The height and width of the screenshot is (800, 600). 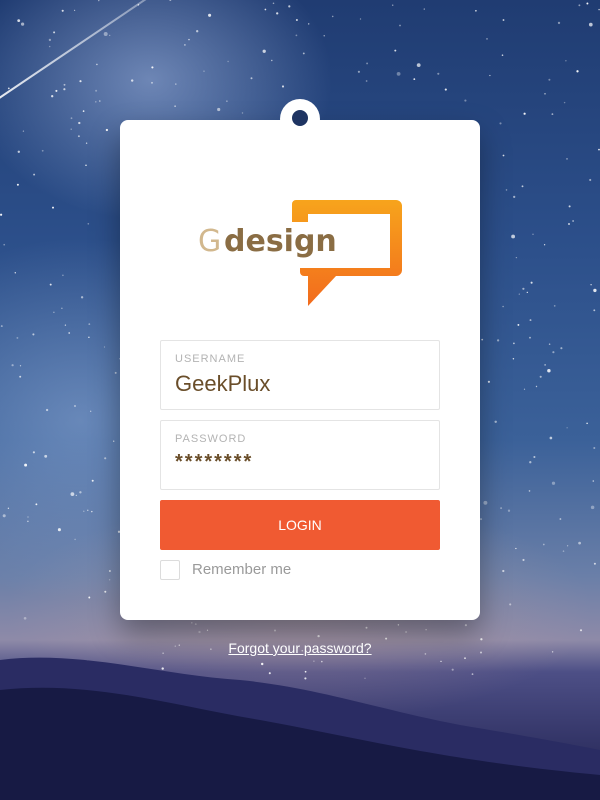 I want to click on password-input, so click(x=300, y=462).